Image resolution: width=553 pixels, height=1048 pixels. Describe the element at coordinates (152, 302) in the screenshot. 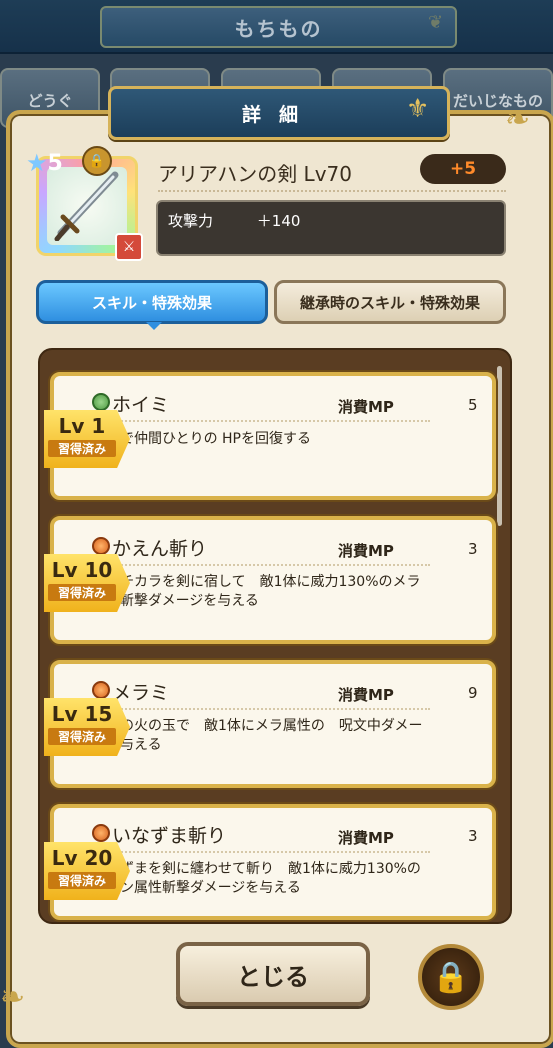

I see `tab-skills: スキル・特殊効果` at that location.